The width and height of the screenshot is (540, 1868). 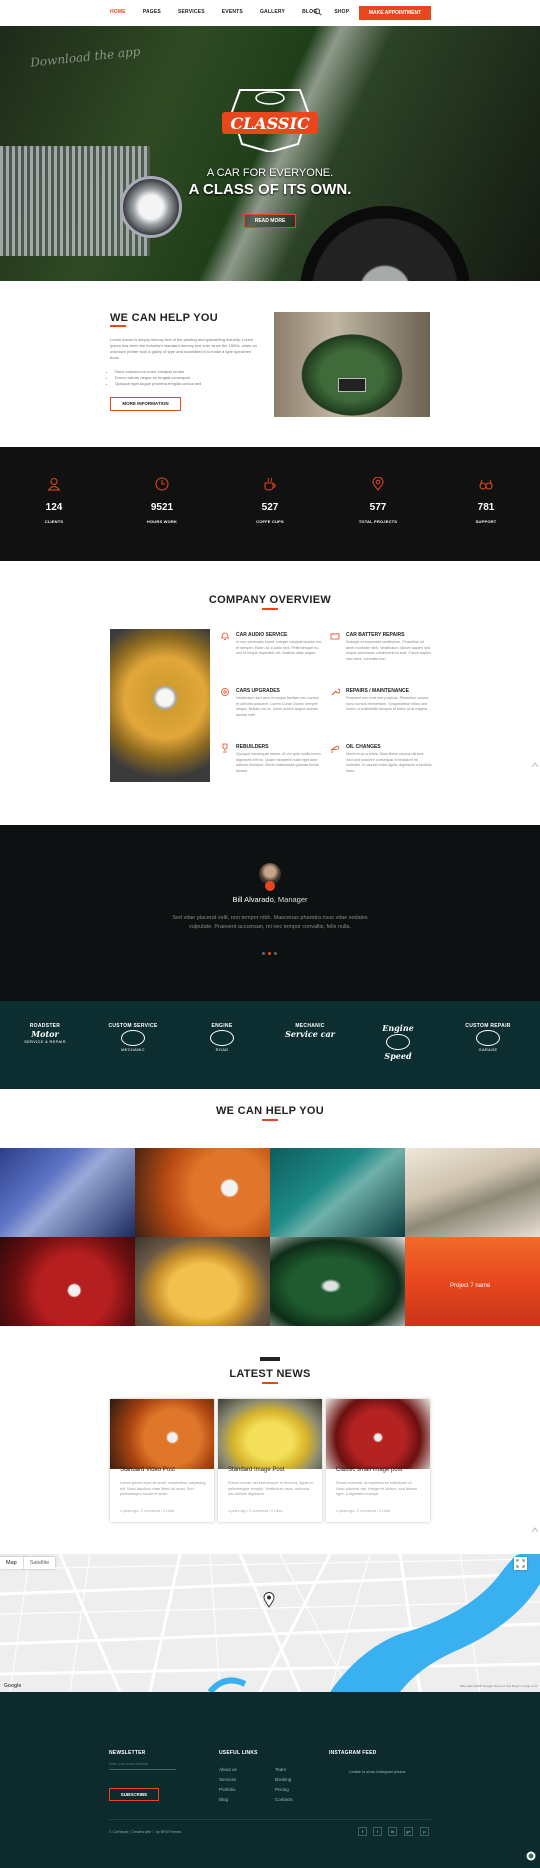 I want to click on map-streets, so click(x=270, y=1623).